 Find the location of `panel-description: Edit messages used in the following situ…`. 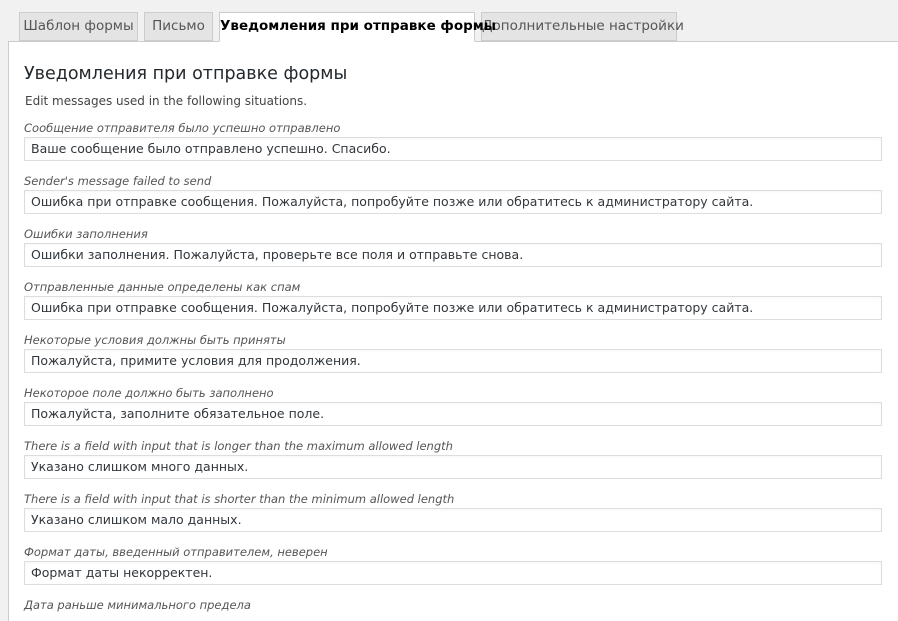

panel-description: Edit messages used in the following situ… is located at coordinates (166, 101).